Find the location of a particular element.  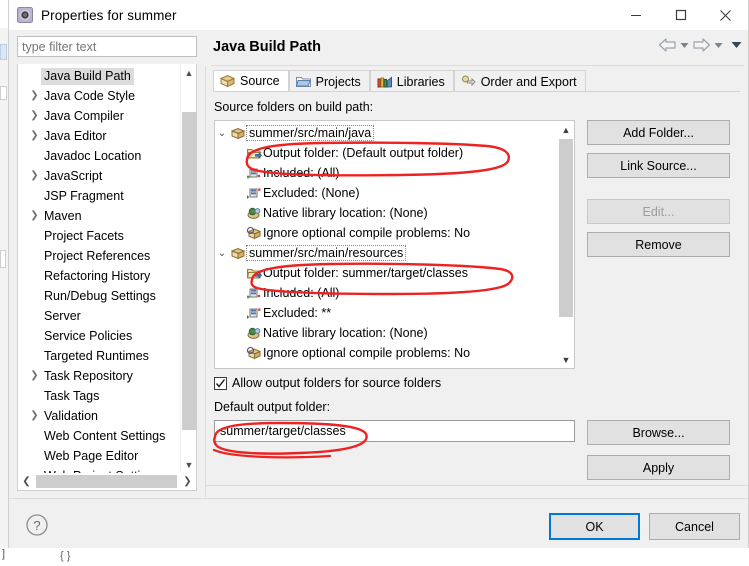

cancel-button: Cancel is located at coordinates (694, 526).